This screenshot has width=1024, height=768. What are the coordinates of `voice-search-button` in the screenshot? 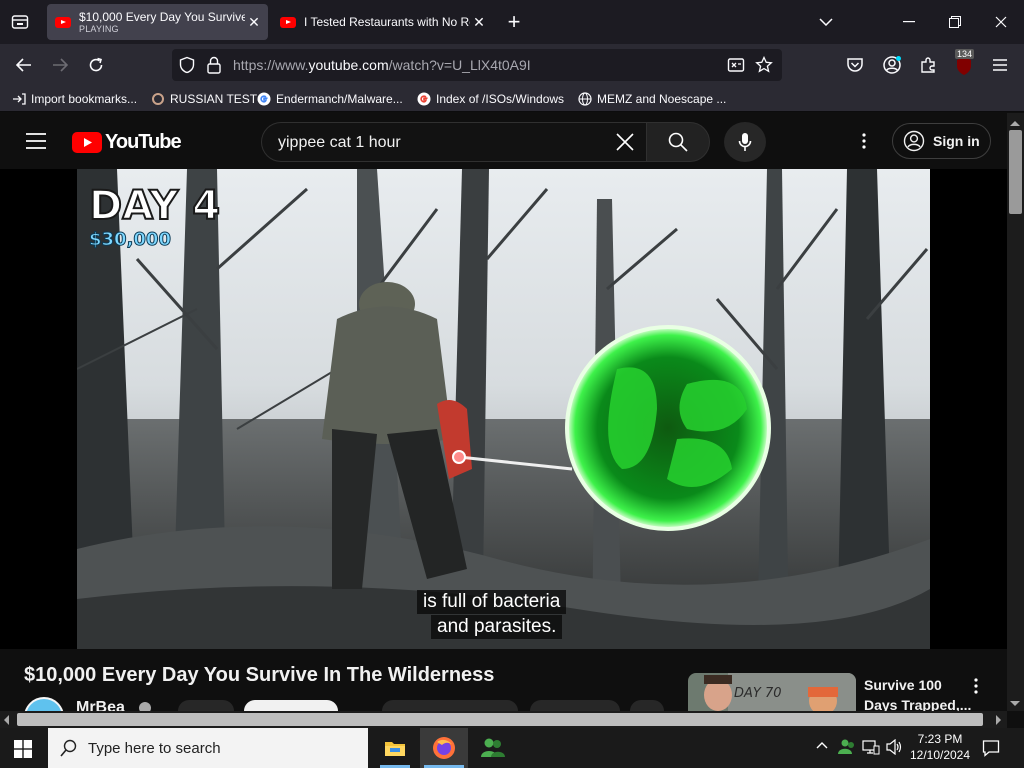 It's located at (745, 142).